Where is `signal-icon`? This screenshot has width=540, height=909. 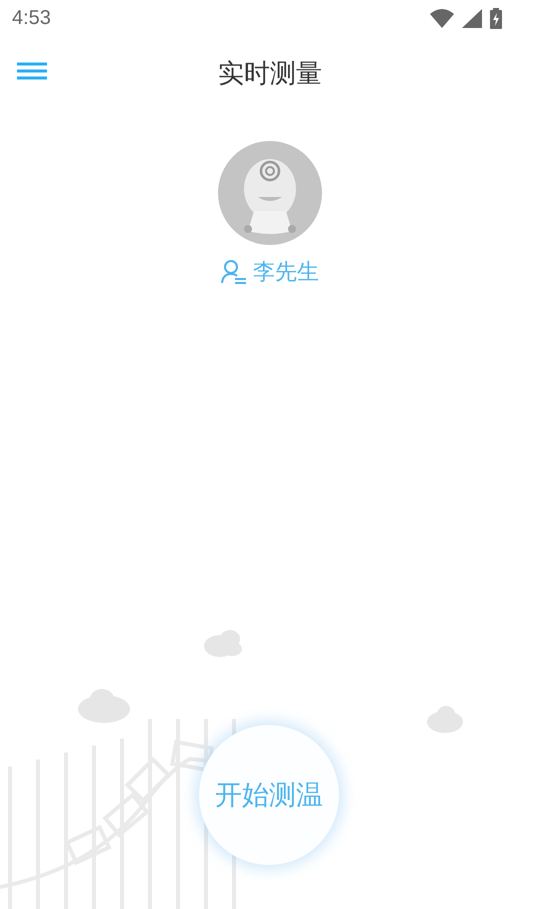
signal-icon is located at coordinates (472, 18).